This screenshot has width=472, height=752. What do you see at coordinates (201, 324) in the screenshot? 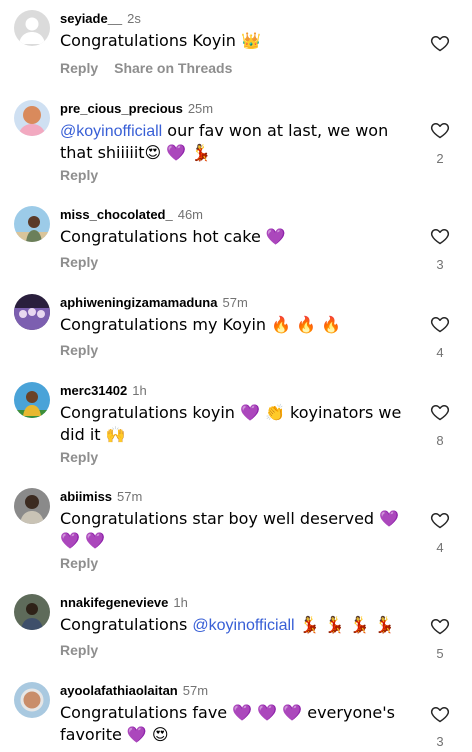
I see `comment-text: Congratulations my Koyin 🔥 🔥 🔥` at bounding box center [201, 324].